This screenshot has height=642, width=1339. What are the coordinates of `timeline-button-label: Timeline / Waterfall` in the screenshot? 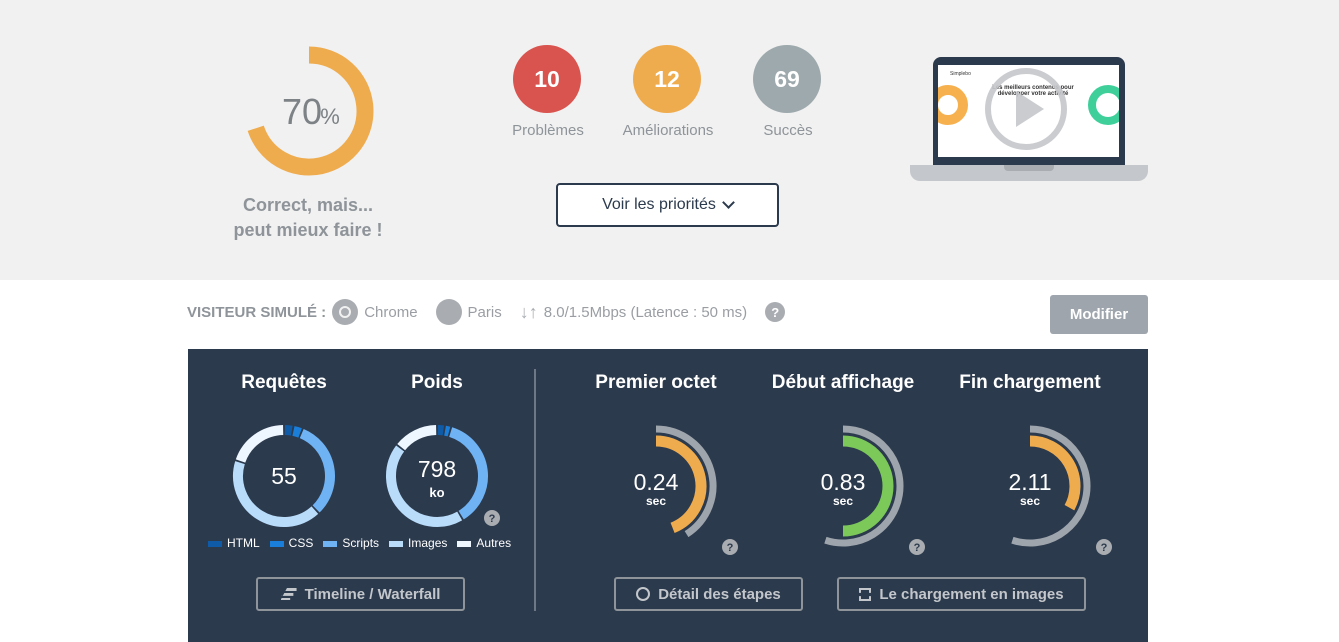 It's located at (372, 594).